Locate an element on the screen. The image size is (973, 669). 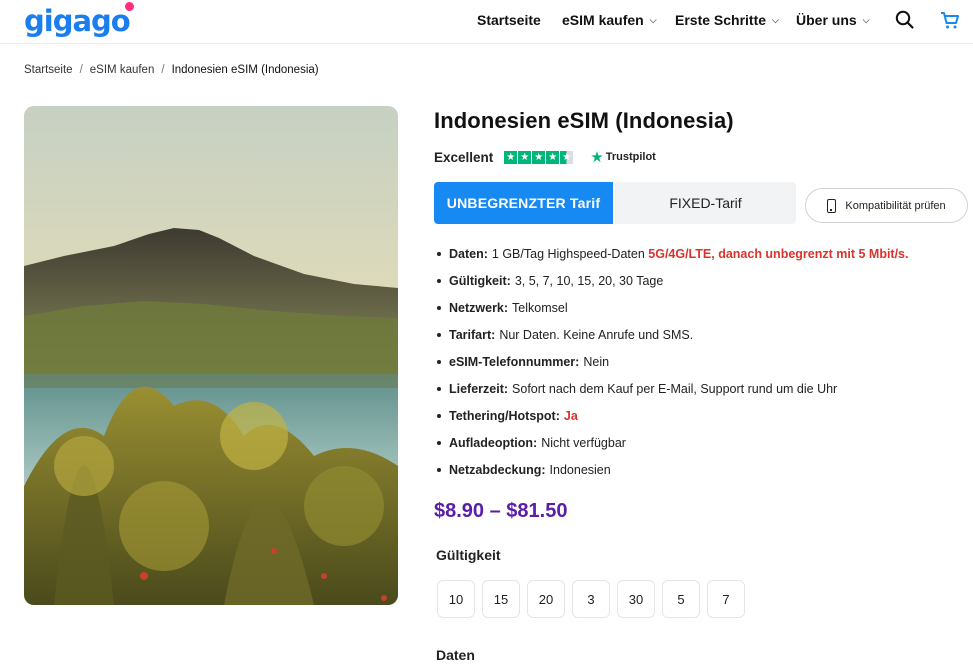
breadcrumb-link-esim-kaufen: eSIM kaufen is located at coordinates (122, 70).